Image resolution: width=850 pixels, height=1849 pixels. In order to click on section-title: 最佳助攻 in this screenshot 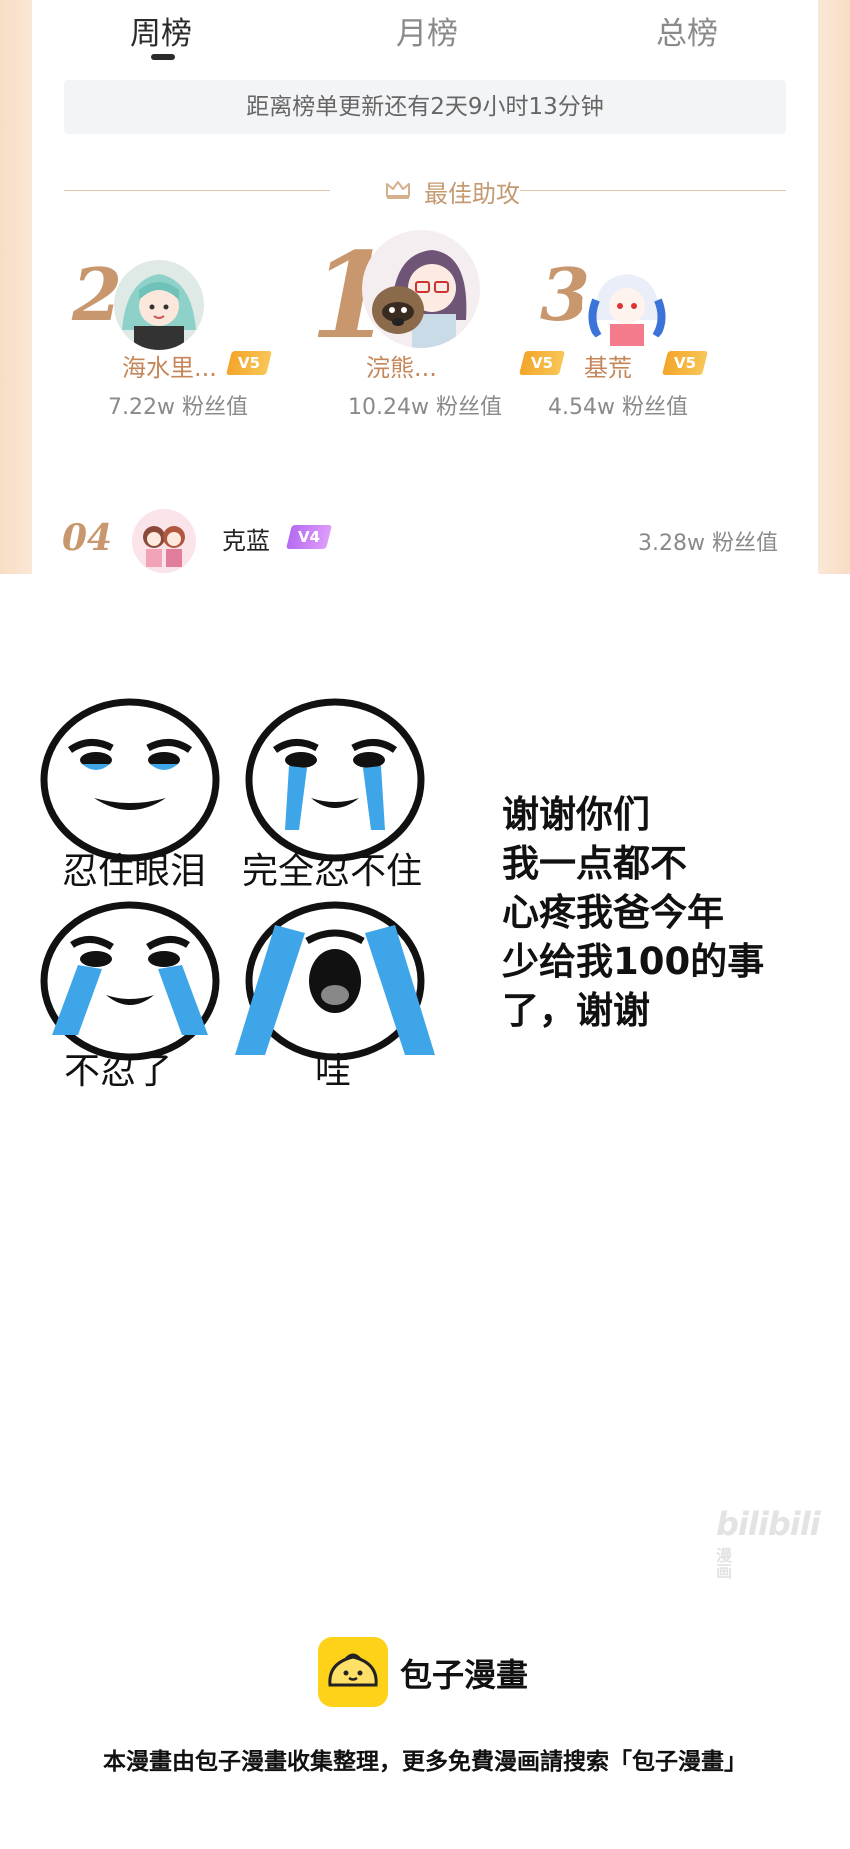, I will do `click(472, 194)`.